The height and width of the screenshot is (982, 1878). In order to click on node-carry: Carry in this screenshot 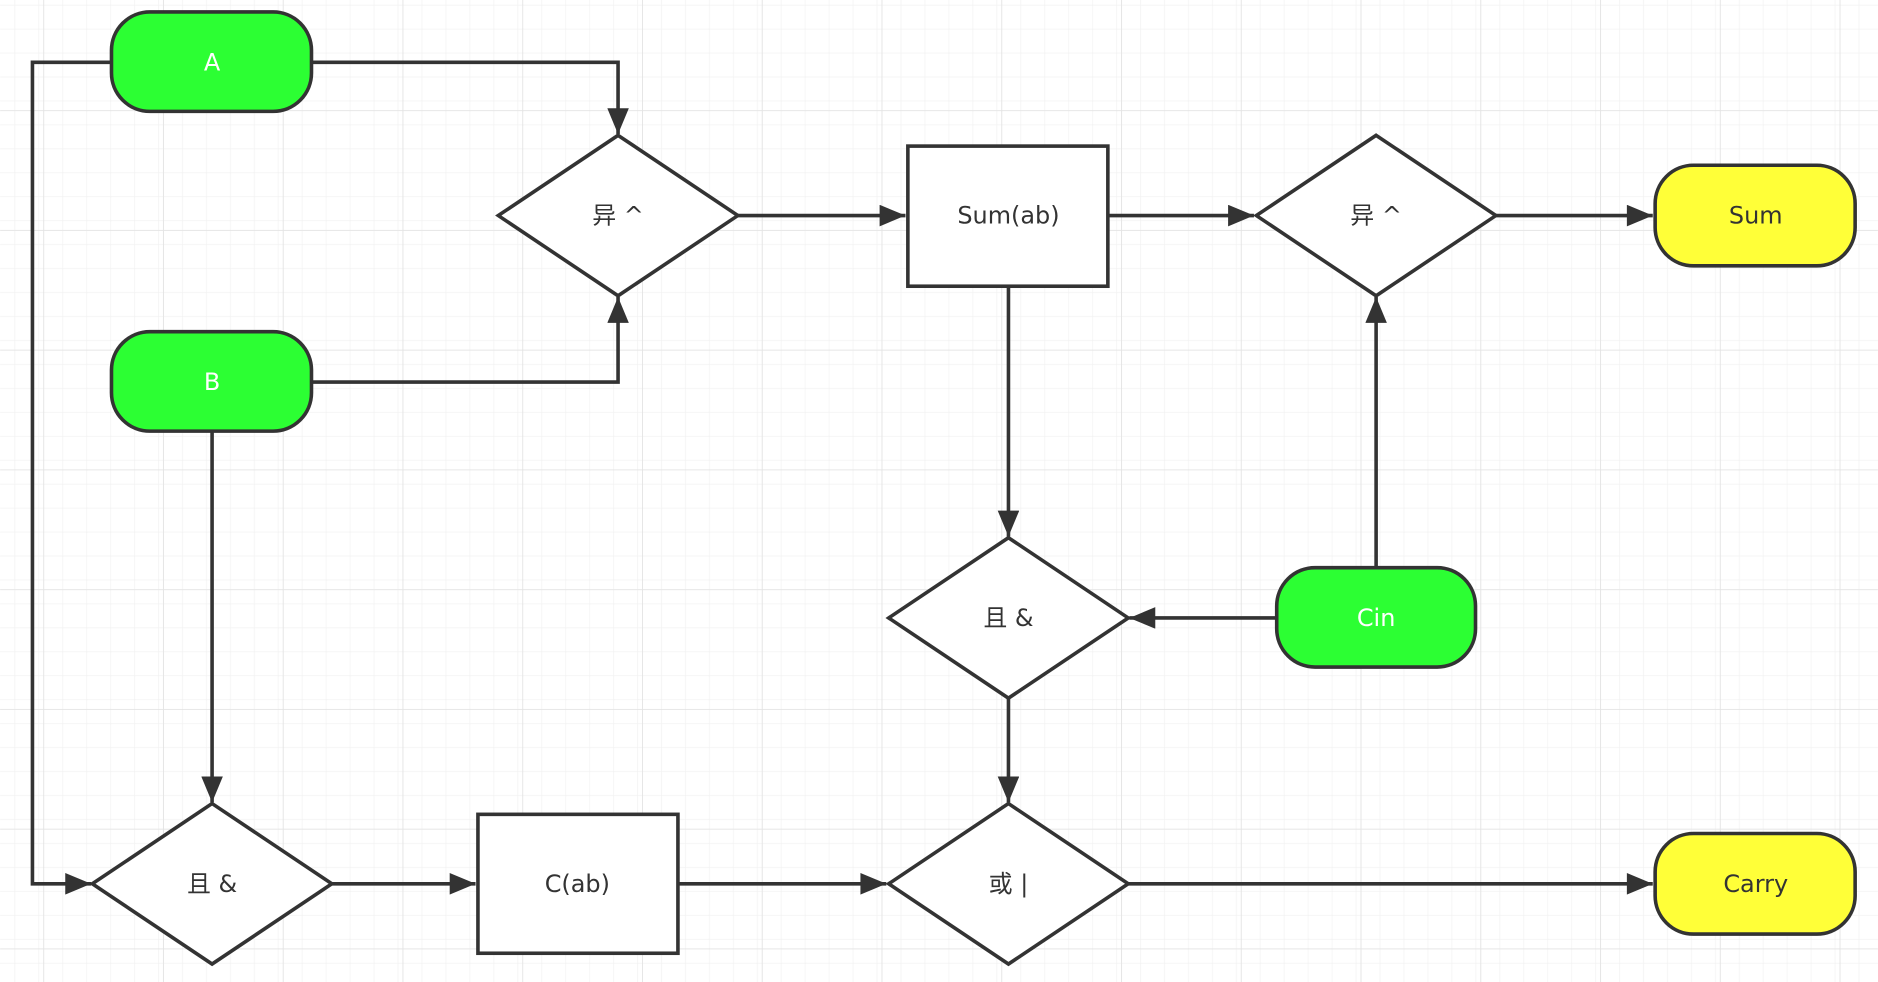, I will do `click(1755, 883)`.